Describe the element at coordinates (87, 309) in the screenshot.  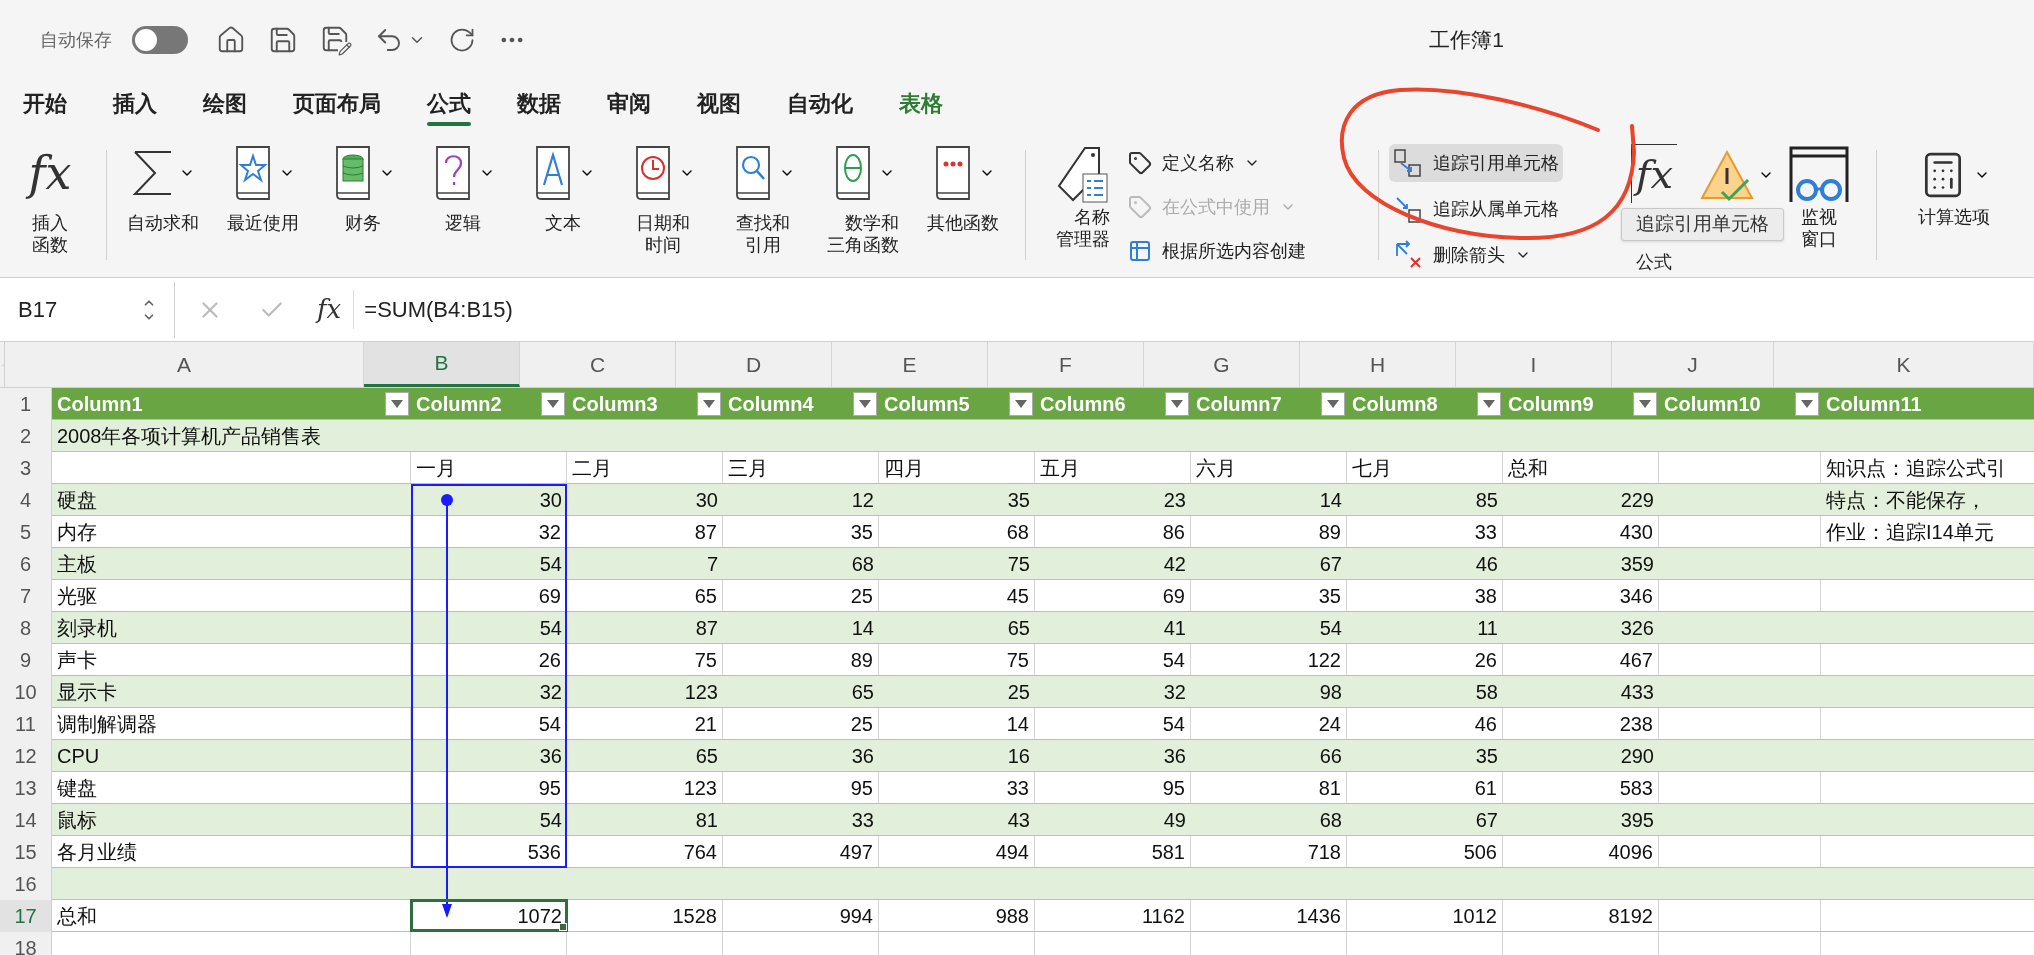
I see `name-box: B17` at that location.